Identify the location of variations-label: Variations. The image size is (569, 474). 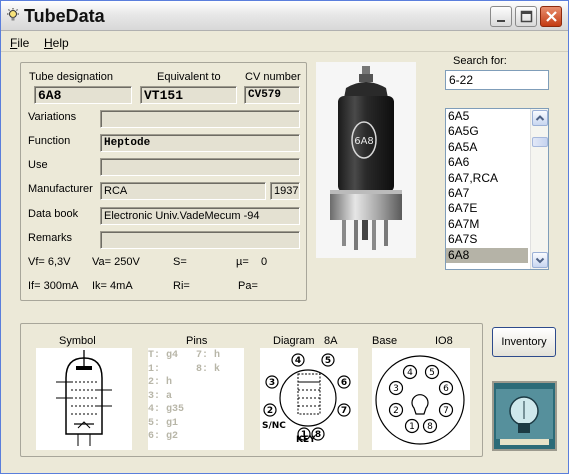
(52, 117).